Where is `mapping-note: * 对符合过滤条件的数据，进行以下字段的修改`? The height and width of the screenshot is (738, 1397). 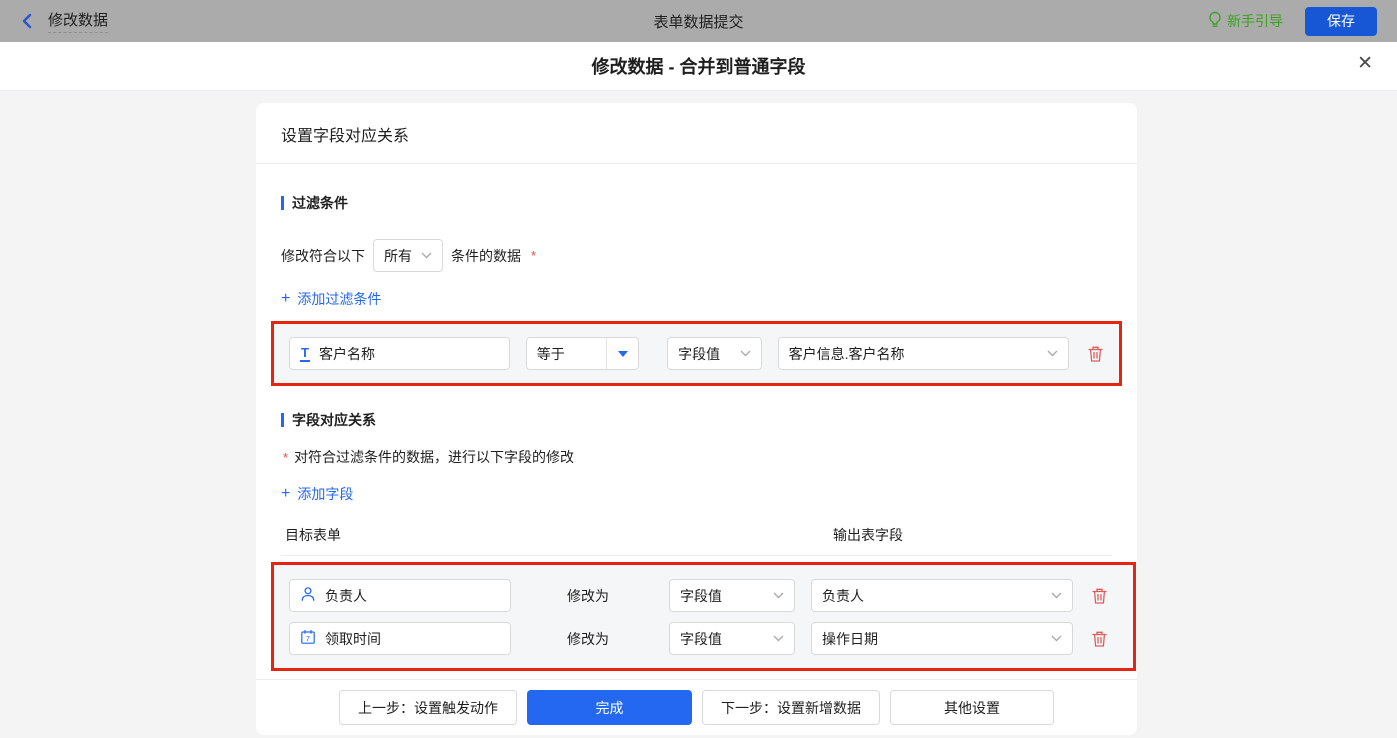 mapping-note: * 对符合过滤条件的数据，进行以下字段的修改 is located at coordinates (696, 457).